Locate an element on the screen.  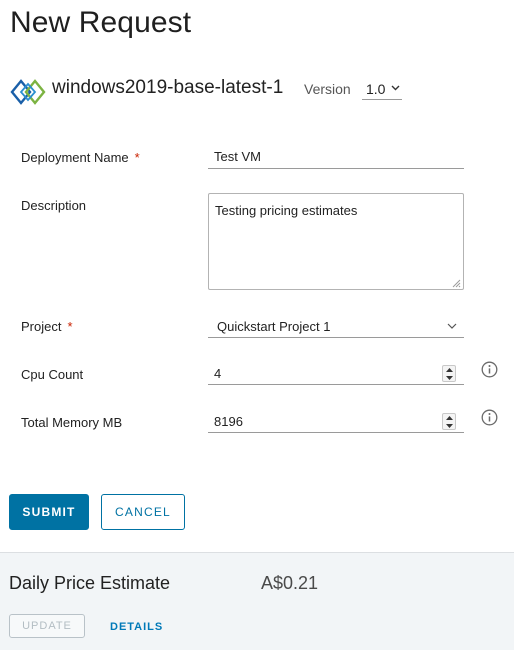
version-value: 1.0 is located at coordinates (376, 89).